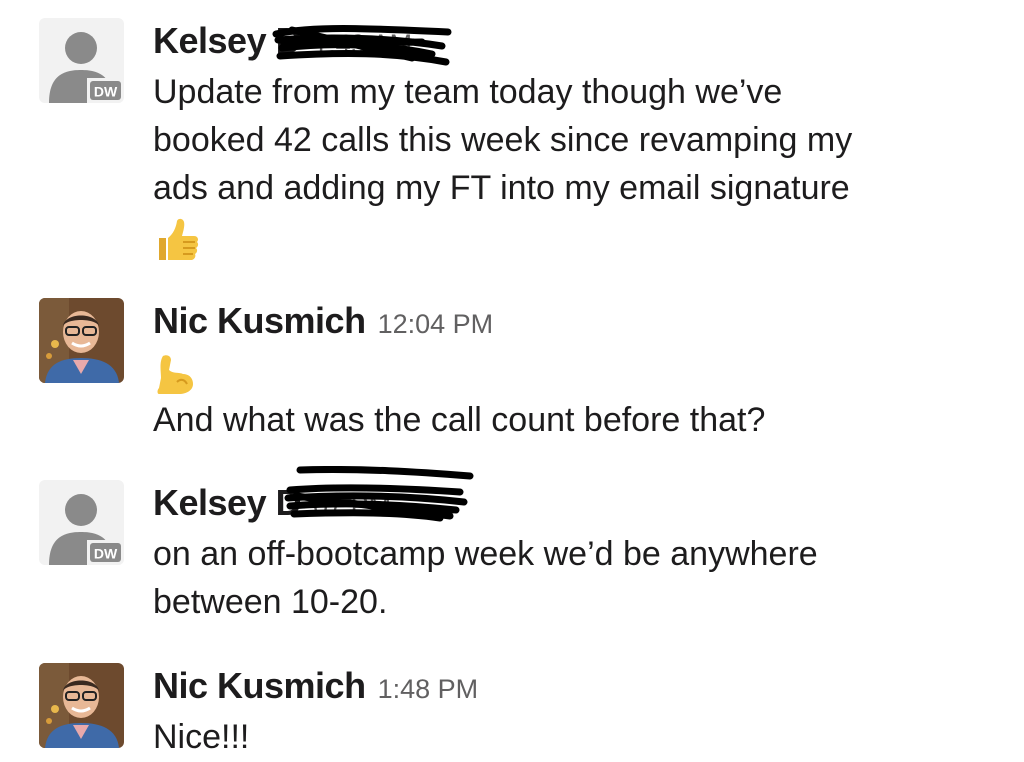  What do you see at coordinates (201, 737) in the screenshot?
I see `message-text-line: Nice!!!` at bounding box center [201, 737].